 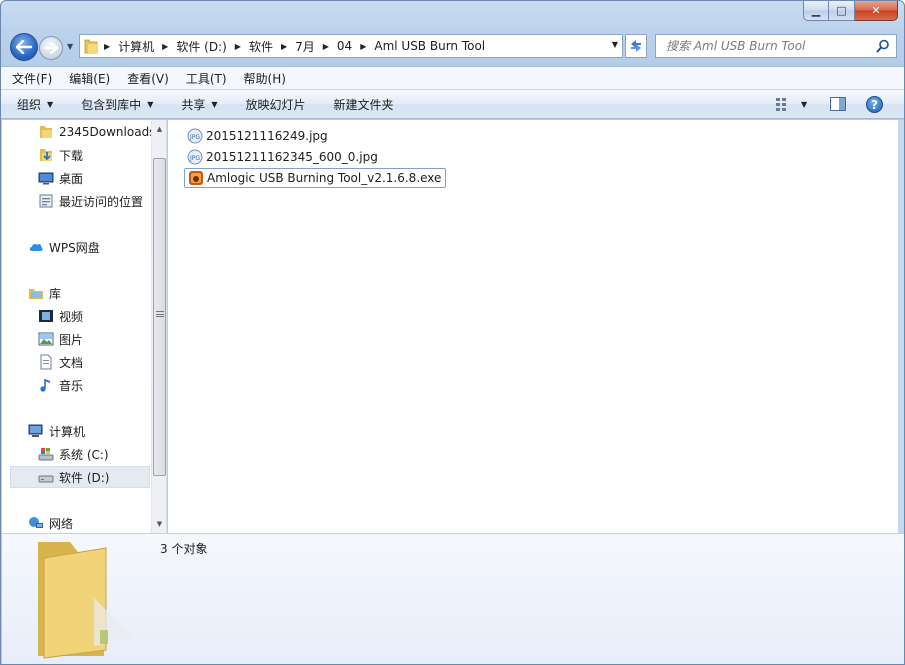 What do you see at coordinates (874, 104) in the screenshot?
I see `help-icon: ?` at bounding box center [874, 104].